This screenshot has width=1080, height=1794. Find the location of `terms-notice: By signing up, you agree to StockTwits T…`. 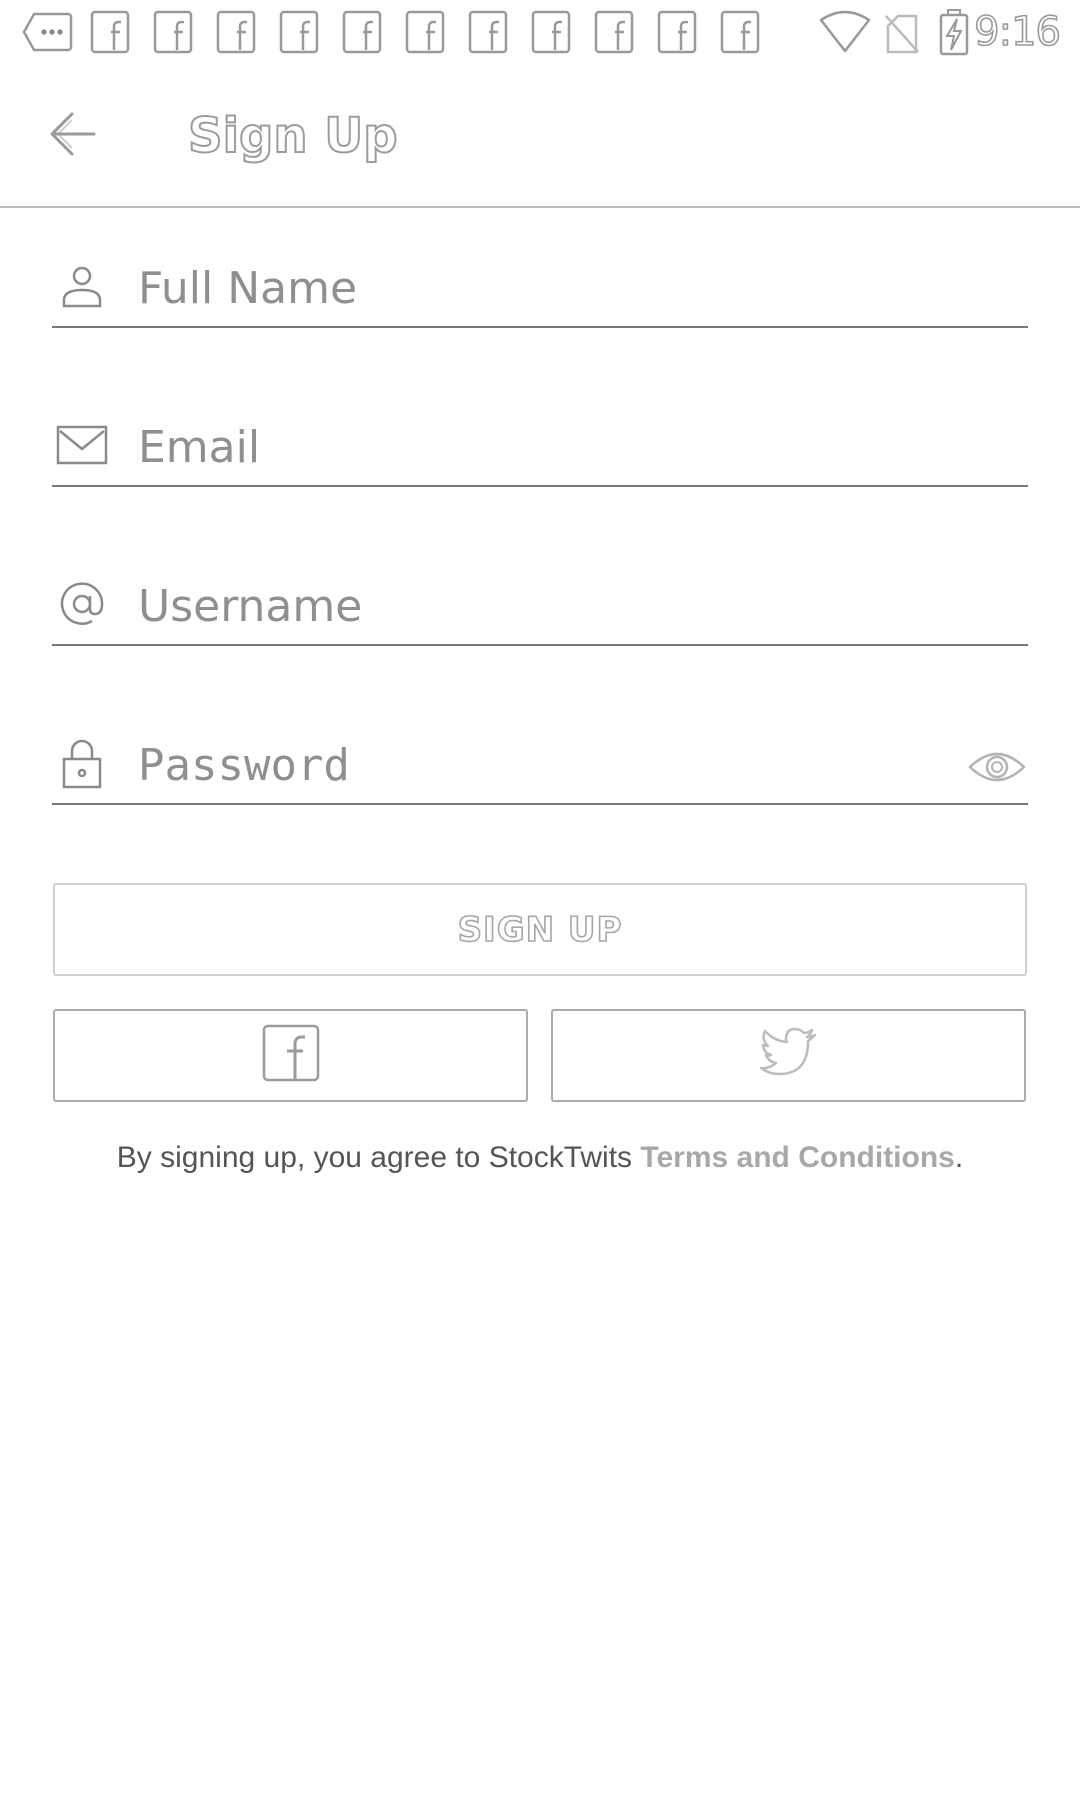

terms-notice: By signing up, you agree to StockTwits T… is located at coordinates (540, 1158).